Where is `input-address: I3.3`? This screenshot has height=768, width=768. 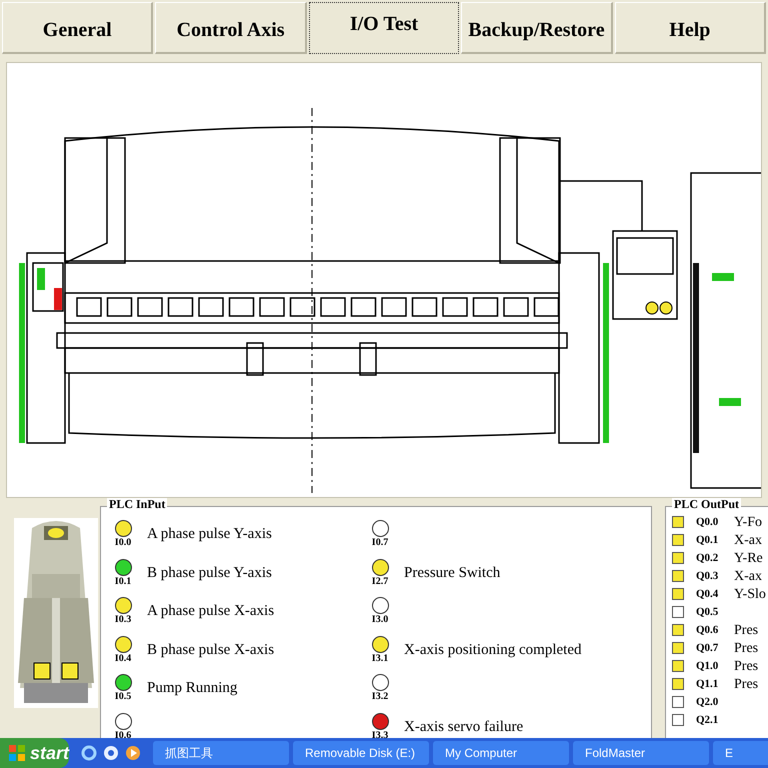 input-address: I3.3 is located at coordinates (380, 734).